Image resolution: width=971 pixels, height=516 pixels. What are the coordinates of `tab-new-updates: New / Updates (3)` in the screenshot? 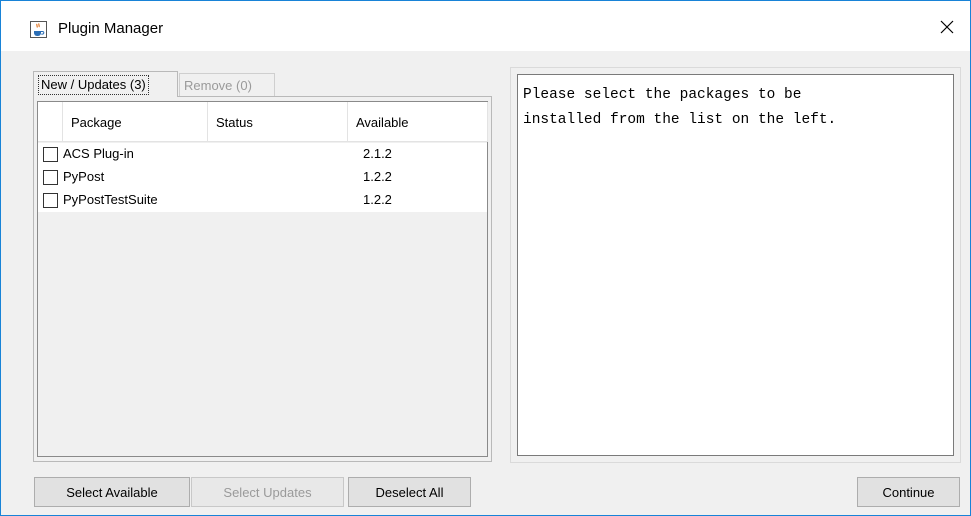 It's located at (105, 84).